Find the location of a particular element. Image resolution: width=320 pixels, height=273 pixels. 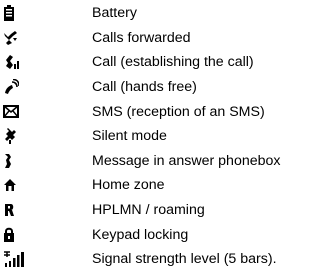

legend-row-signal-strength: Signal strength level (5 bars). is located at coordinates (138, 259).